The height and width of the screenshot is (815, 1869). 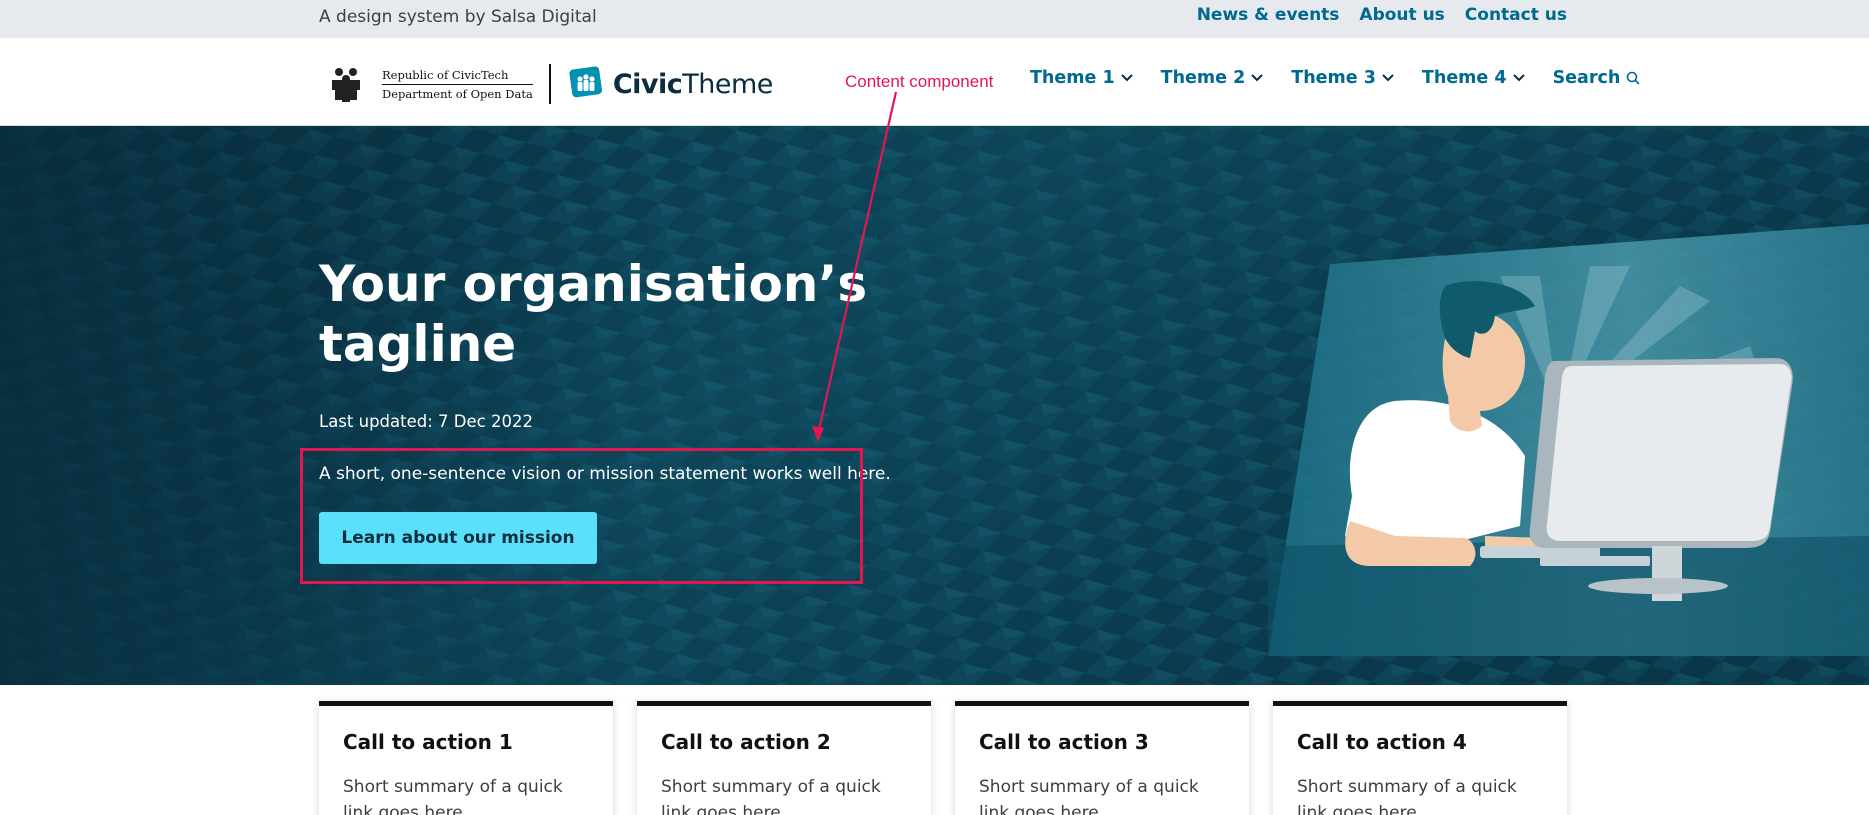 What do you see at coordinates (1064, 742) in the screenshot?
I see `cta-card-3-title: Call to action 3` at bounding box center [1064, 742].